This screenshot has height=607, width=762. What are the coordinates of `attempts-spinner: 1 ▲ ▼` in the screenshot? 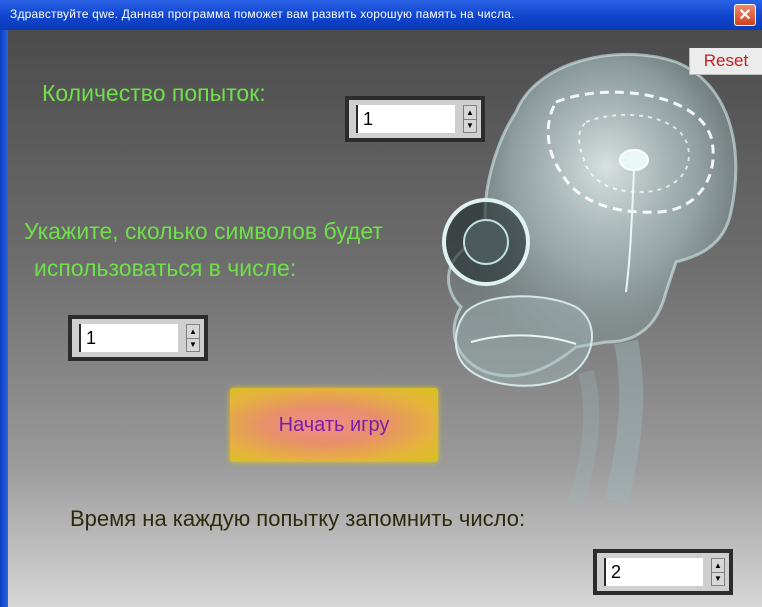 It's located at (415, 119).